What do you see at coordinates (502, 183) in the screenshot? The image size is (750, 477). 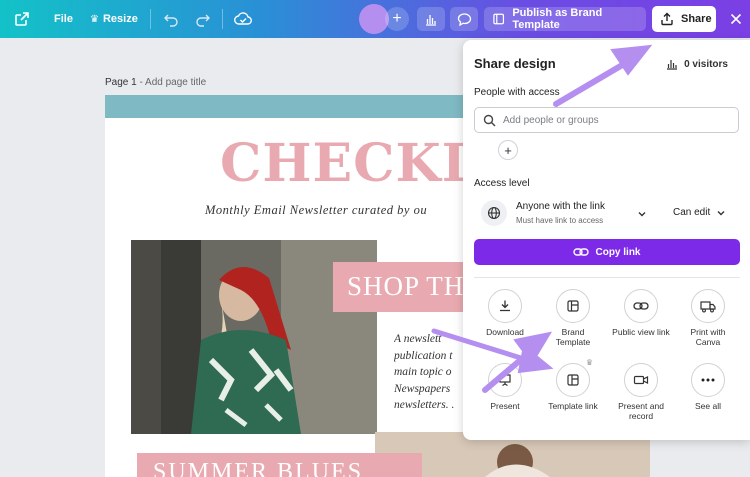 I see `access-level-label: Access level` at bounding box center [502, 183].